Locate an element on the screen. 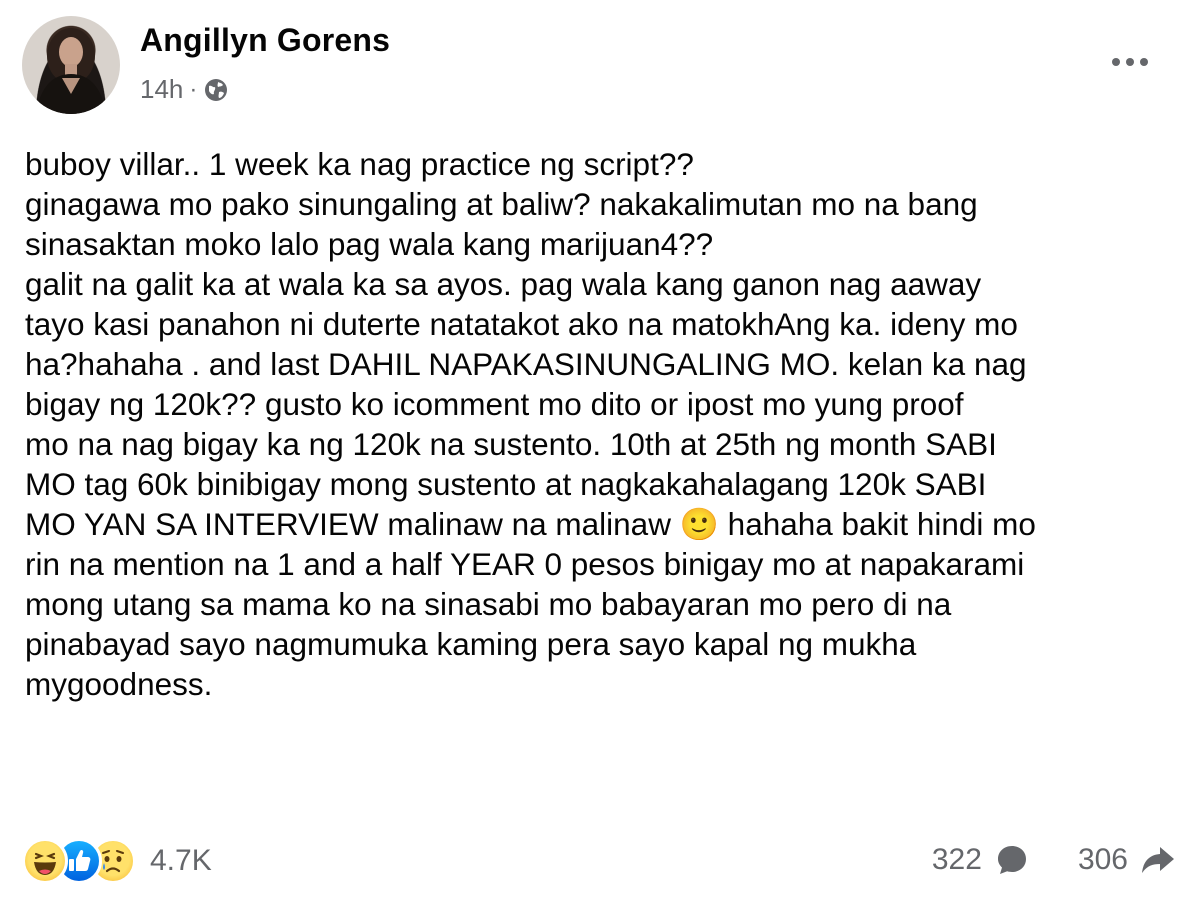 This screenshot has height=900, width=1200. post-footer: 4.7K 322 306 is located at coordinates (602, 864).